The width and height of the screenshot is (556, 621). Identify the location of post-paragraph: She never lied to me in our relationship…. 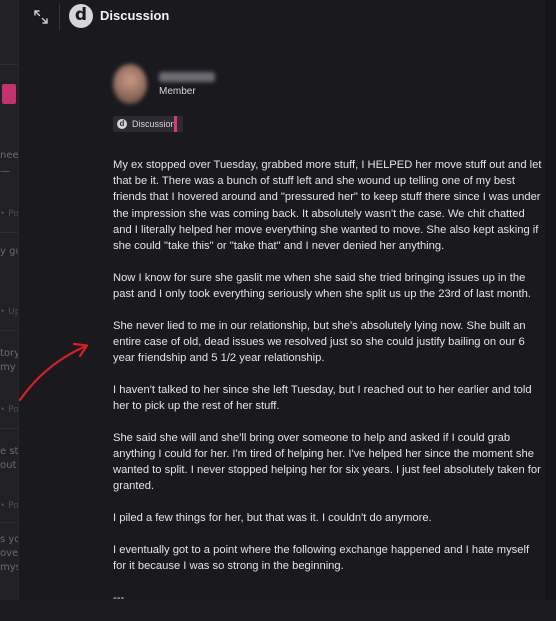
(319, 342).